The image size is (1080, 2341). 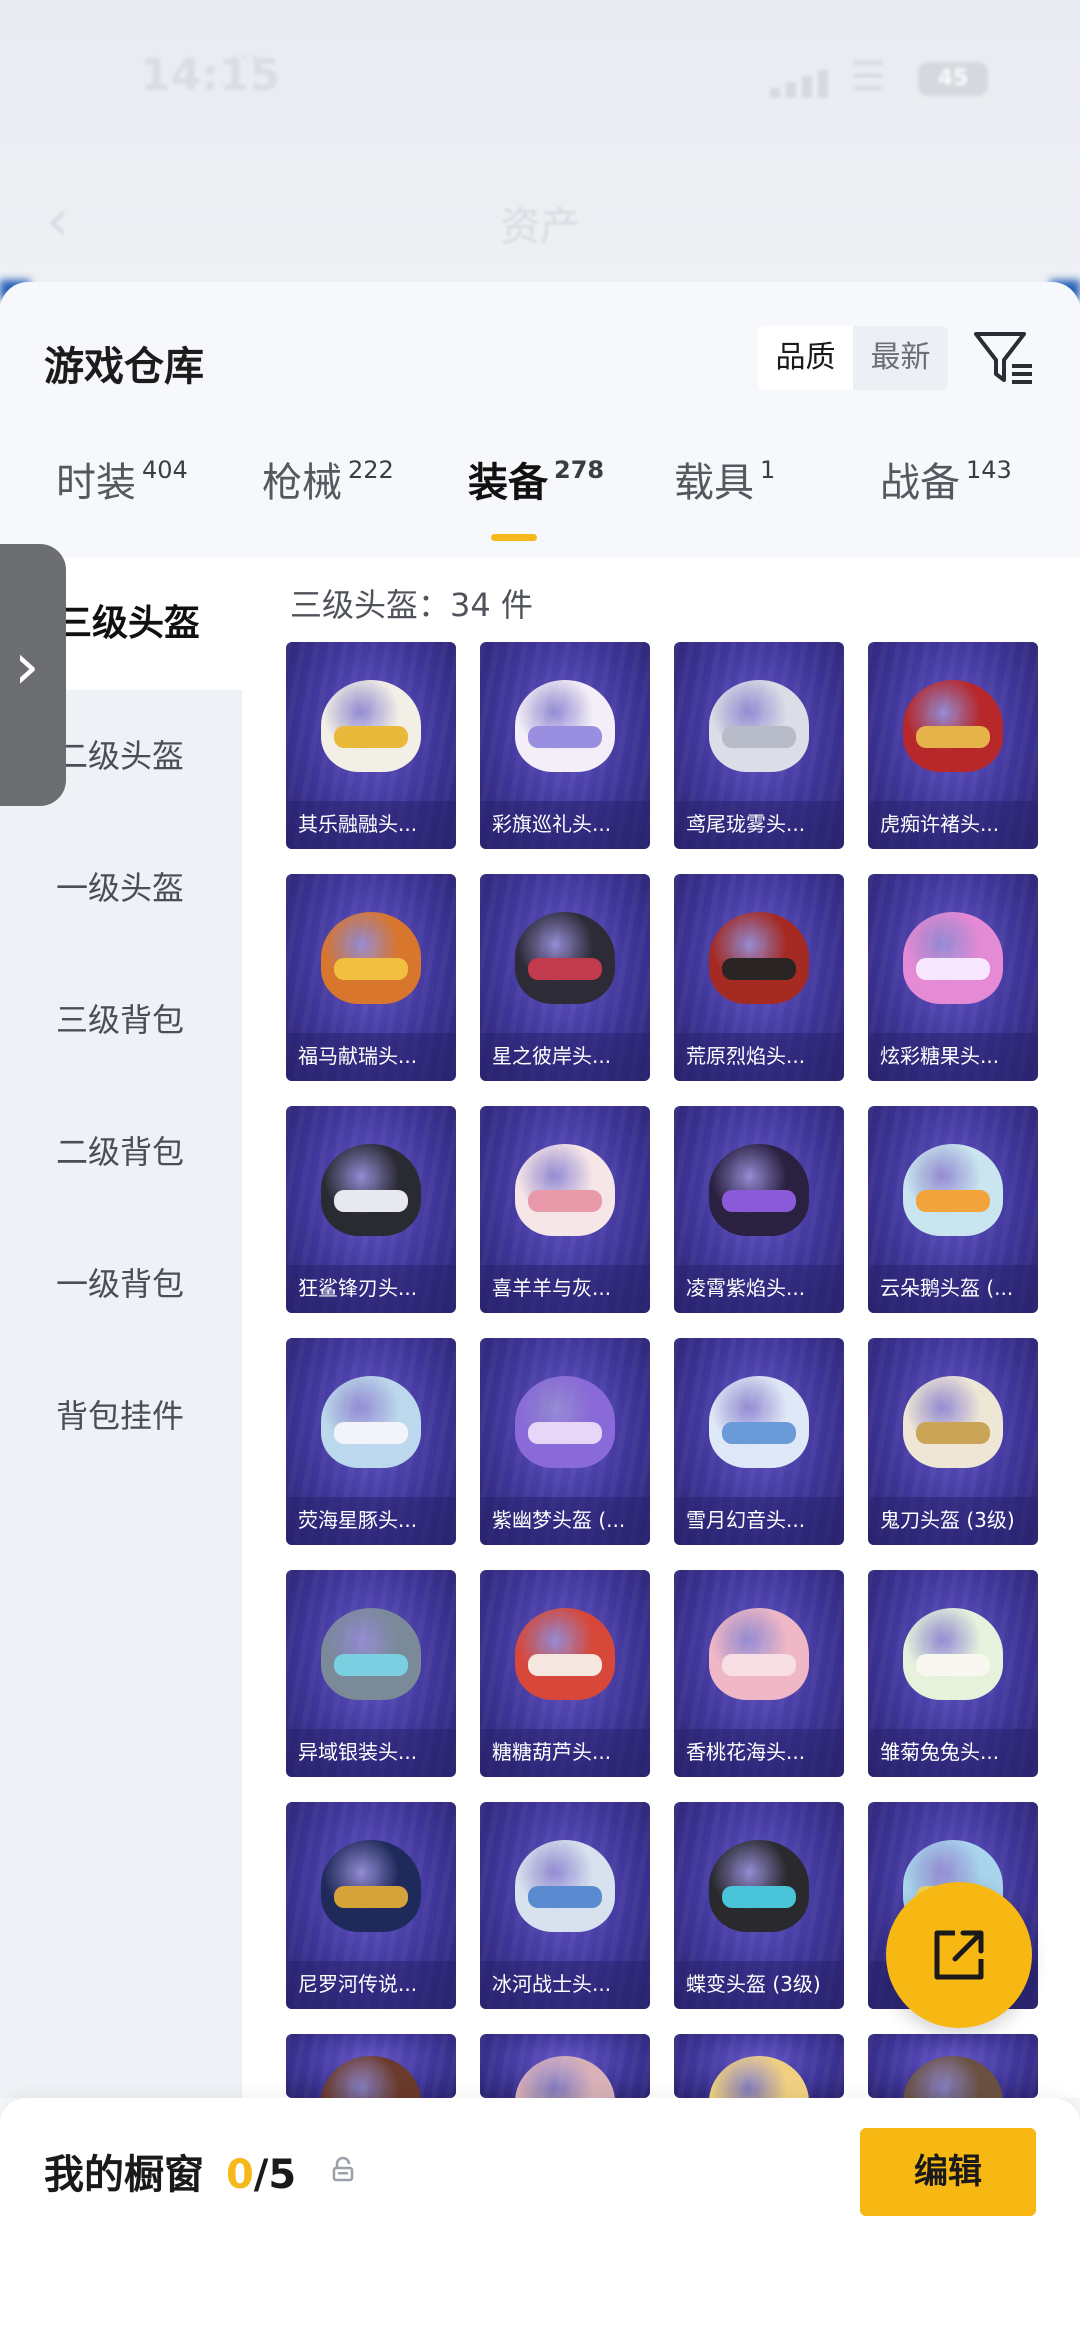 I want to click on battery-level: 45, so click(x=953, y=78).